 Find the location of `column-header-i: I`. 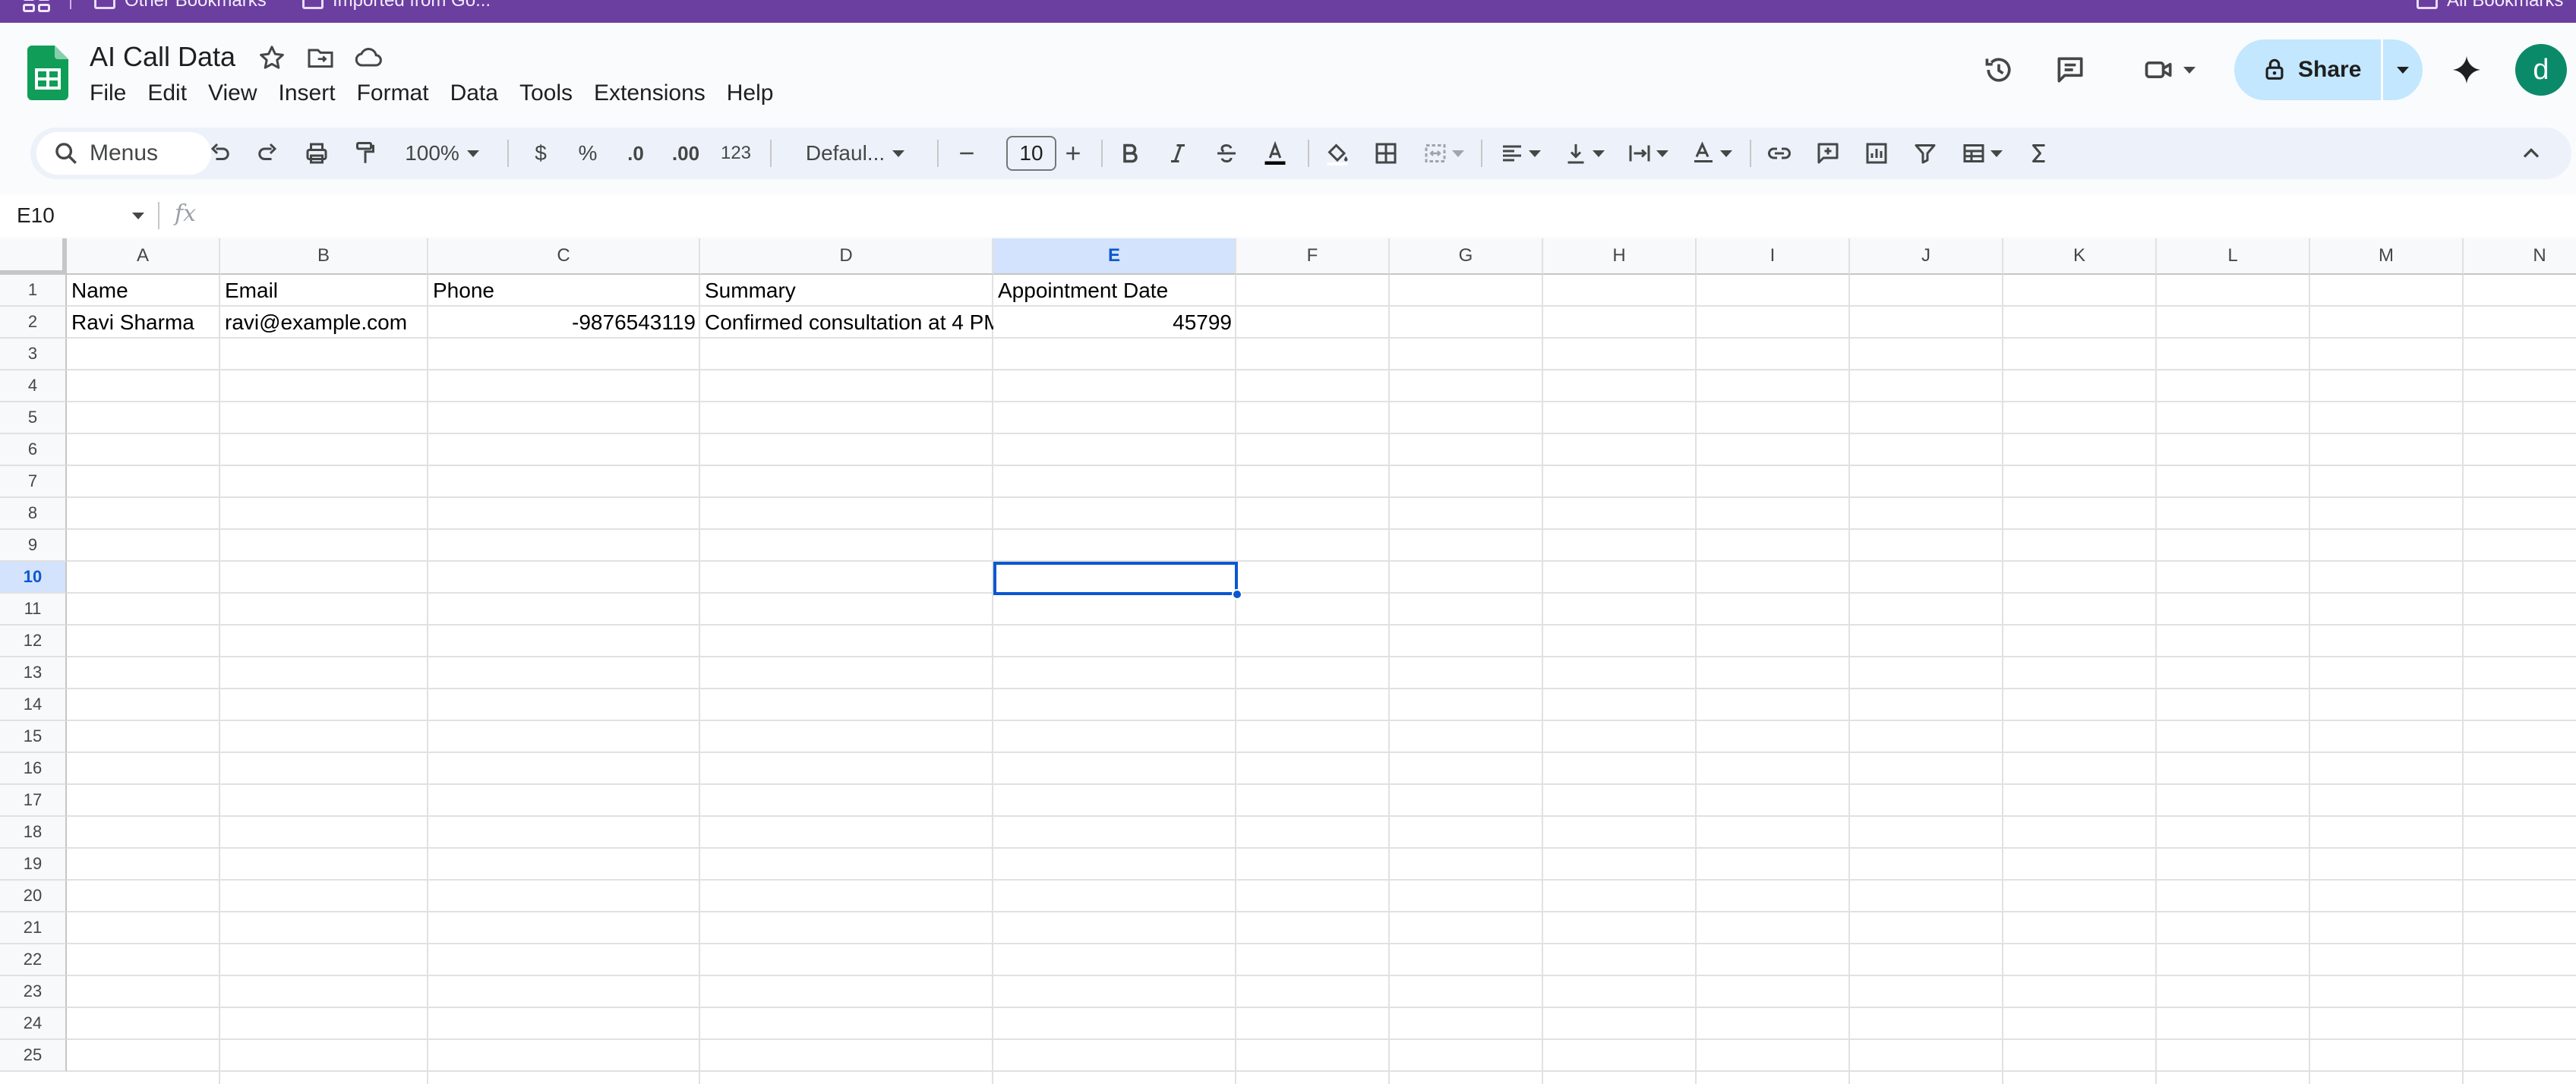

column-header-i: I is located at coordinates (1773, 256).